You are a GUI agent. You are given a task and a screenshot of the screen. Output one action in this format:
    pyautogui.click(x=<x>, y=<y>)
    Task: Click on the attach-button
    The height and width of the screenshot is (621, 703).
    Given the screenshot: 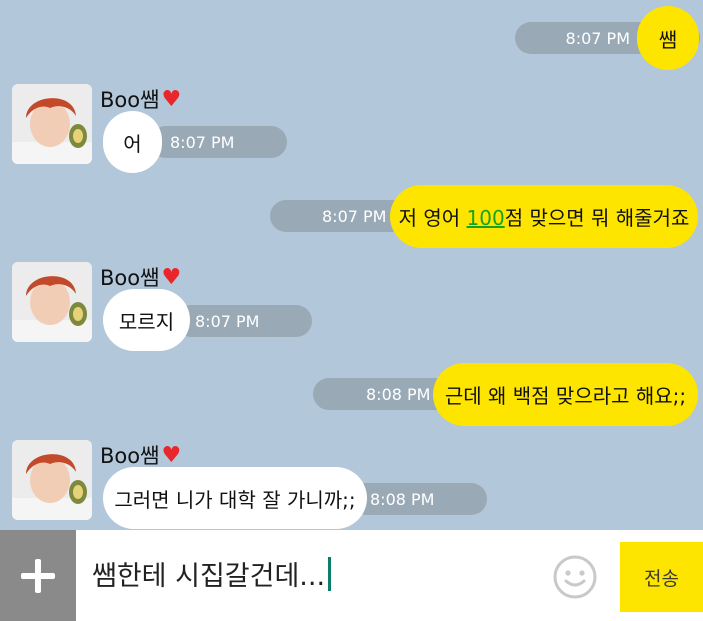 What is the action you would take?
    pyautogui.click(x=38, y=575)
    